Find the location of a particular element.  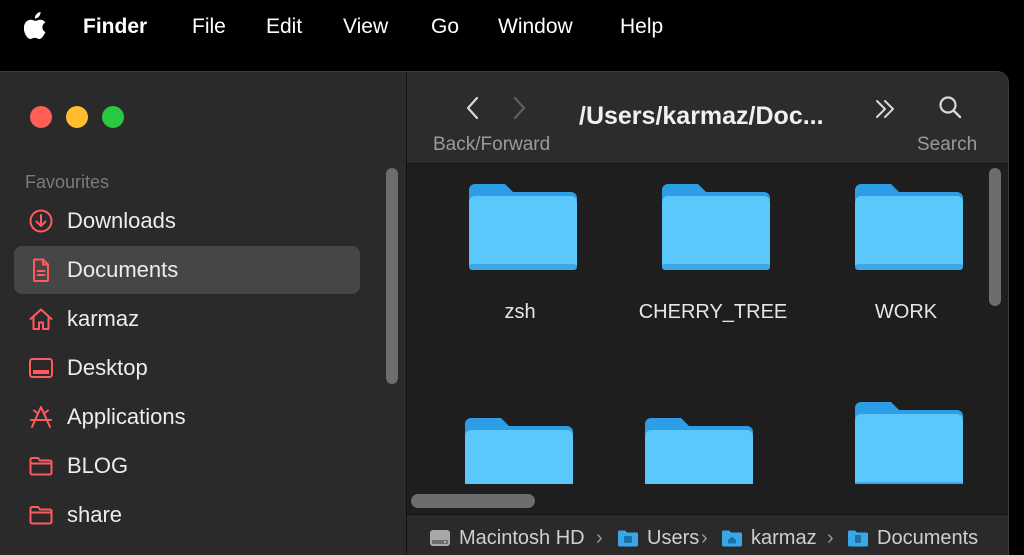

sidebar-item-label: Desktop is located at coordinates (107, 367).